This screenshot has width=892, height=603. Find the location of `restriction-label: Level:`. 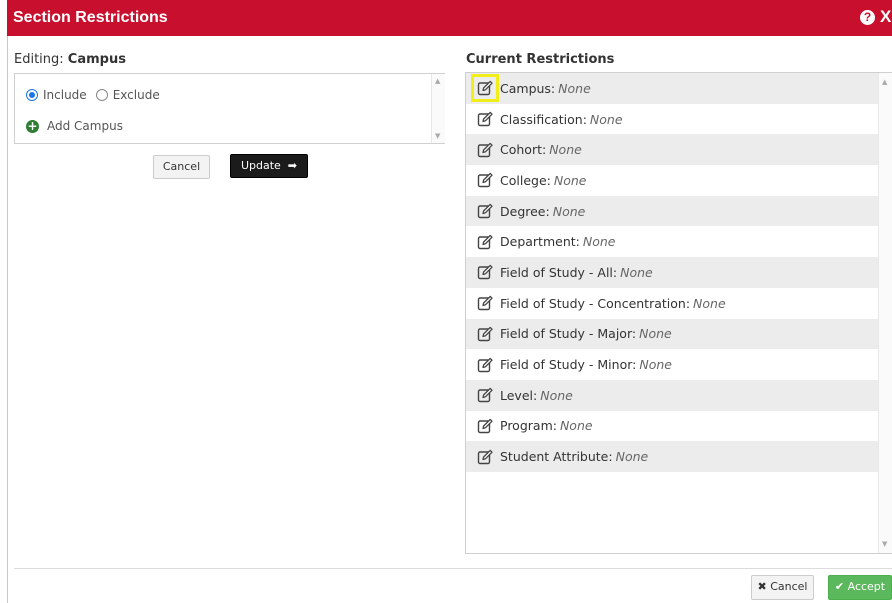

restriction-label: Level: is located at coordinates (519, 395).